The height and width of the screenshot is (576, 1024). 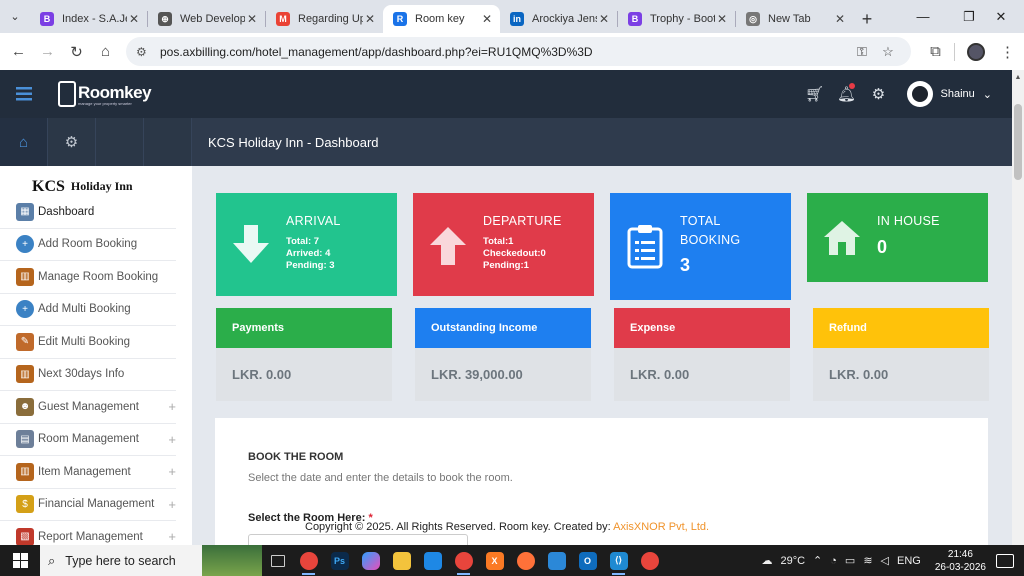 I want to click on browser-tab-active: R Room key ✕, so click(x=441, y=19).